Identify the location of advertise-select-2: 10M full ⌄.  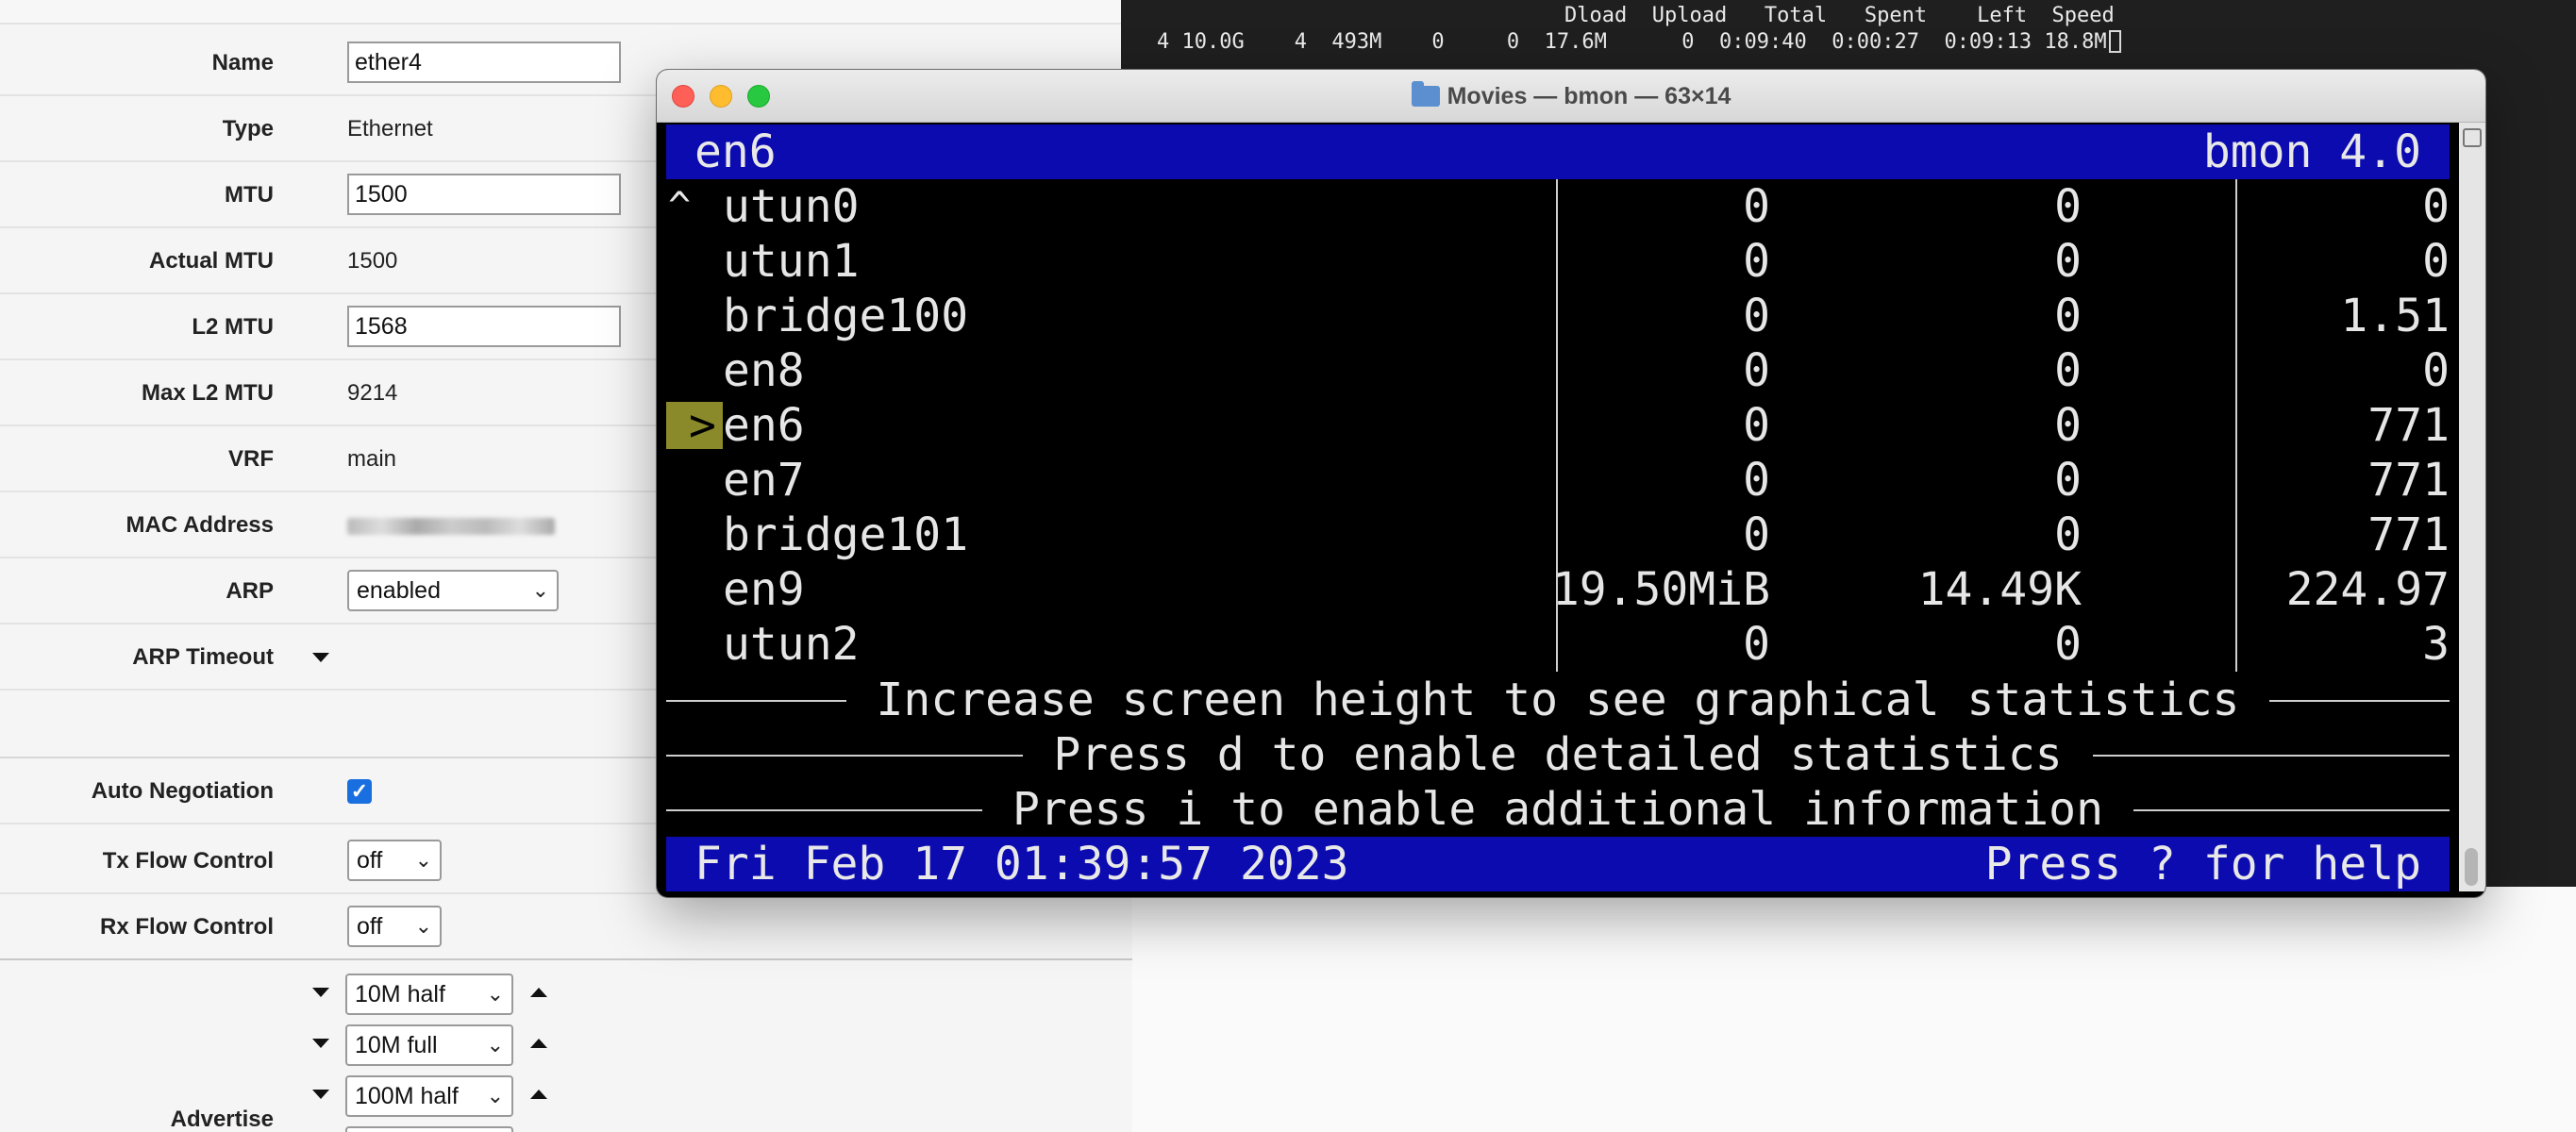
(429, 1045).